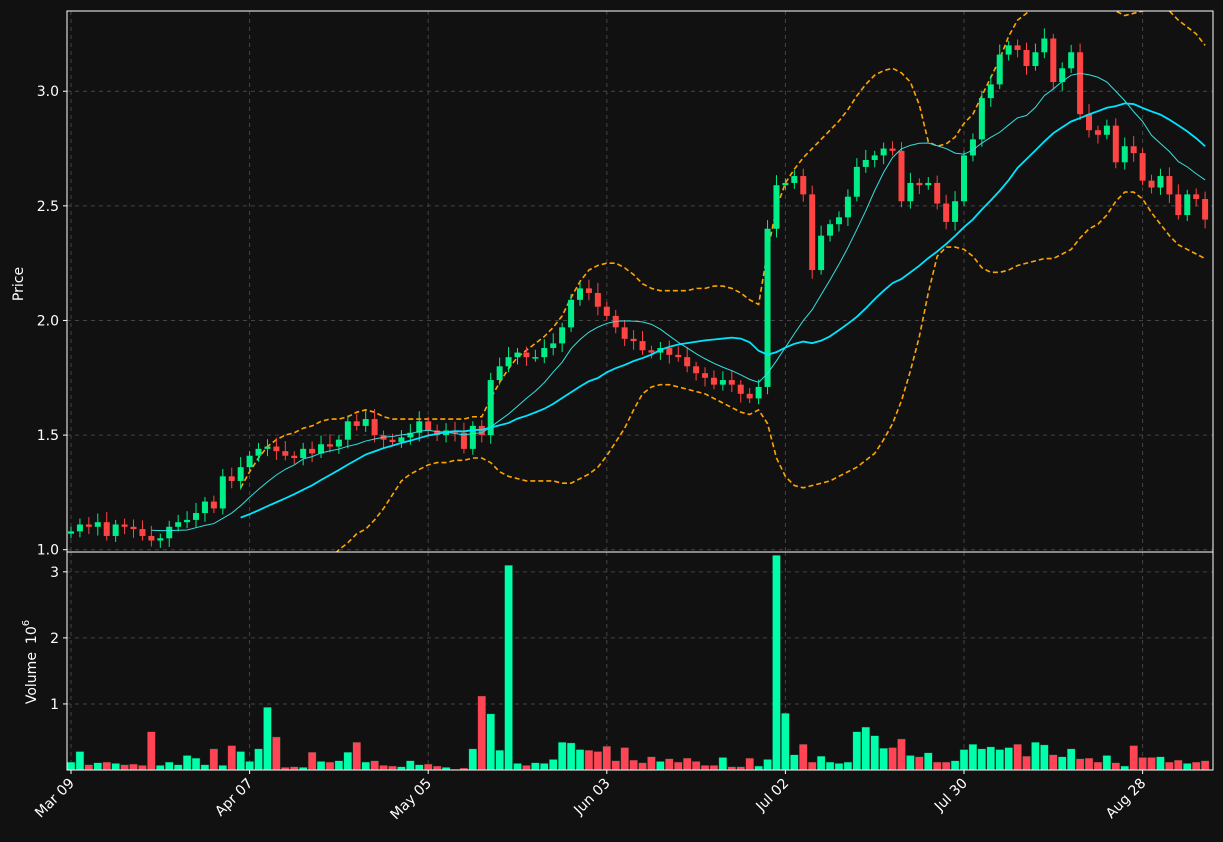 The width and height of the screenshot is (1223, 842). Describe the element at coordinates (48, 551) in the screenshot. I see `price-tick-label: 1.0` at that location.